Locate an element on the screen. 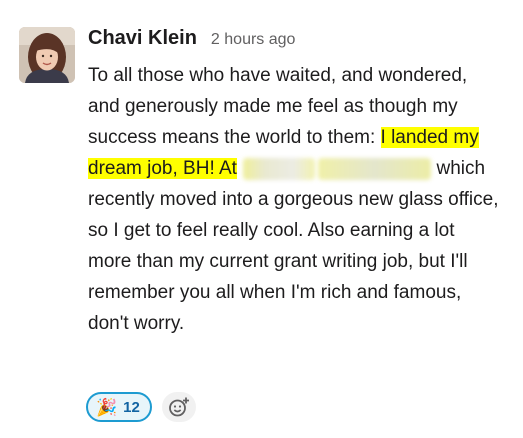  avatar-image is located at coordinates (47, 55).